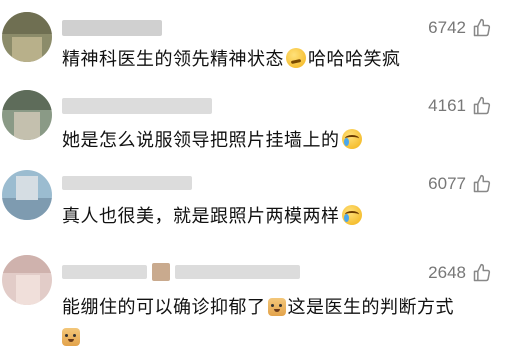 The width and height of the screenshot is (506, 363). Describe the element at coordinates (201, 140) in the screenshot. I see `comment-text-part: 她是怎么说服领导把照片挂墙上的` at that location.